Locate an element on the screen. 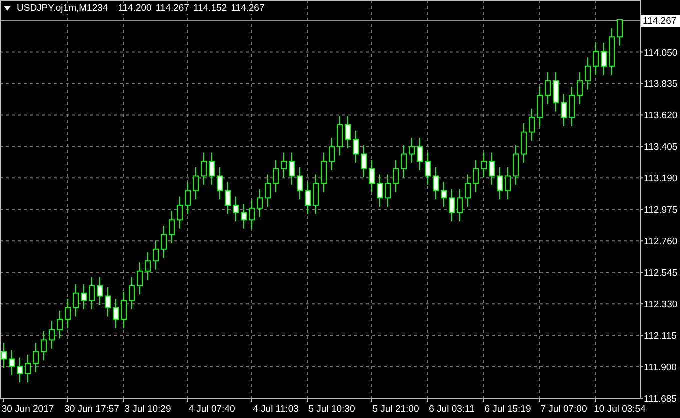 The width and height of the screenshot is (680, 418). x-axis-label: 4 Jul 07:40 is located at coordinates (212, 409).